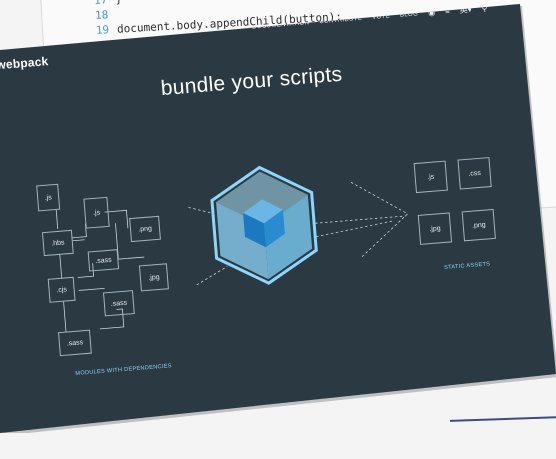 This screenshot has width=556, height=459. What do you see at coordinates (101, 15) in the screenshot?
I see `code-line: 18` at bounding box center [101, 15].